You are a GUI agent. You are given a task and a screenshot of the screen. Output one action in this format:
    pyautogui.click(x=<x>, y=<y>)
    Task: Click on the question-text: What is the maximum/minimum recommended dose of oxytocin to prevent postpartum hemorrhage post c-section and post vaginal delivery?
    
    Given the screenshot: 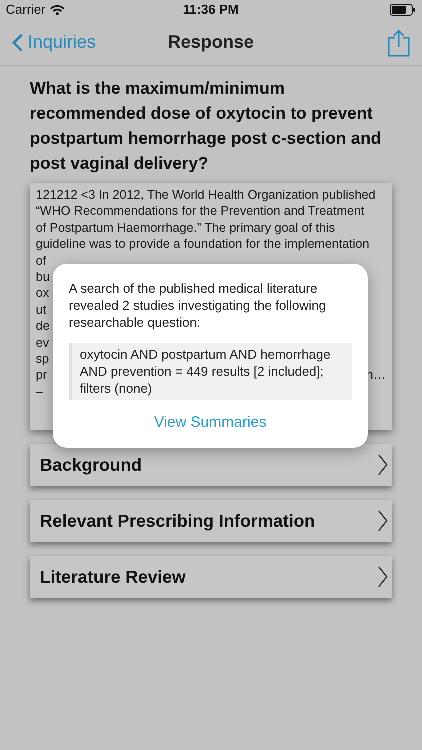 What is the action you would take?
    pyautogui.click(x=206, y=126)
    